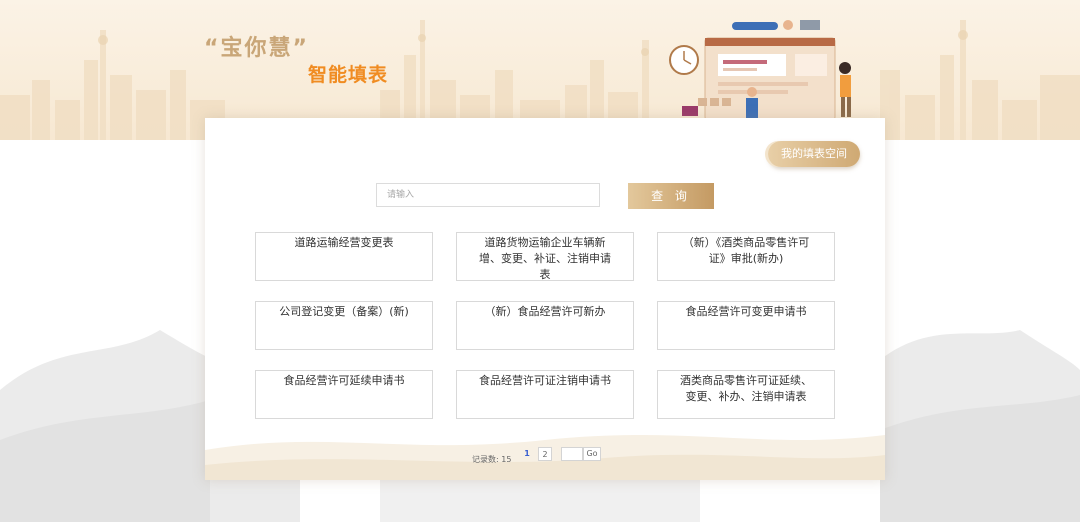 The width and height of the screenshot is (1080, 522). What do you see at coordinates (492, 459) in the screenshot?
I see `record-count-label: 记录数: 15` at bounding box center [492, 459].